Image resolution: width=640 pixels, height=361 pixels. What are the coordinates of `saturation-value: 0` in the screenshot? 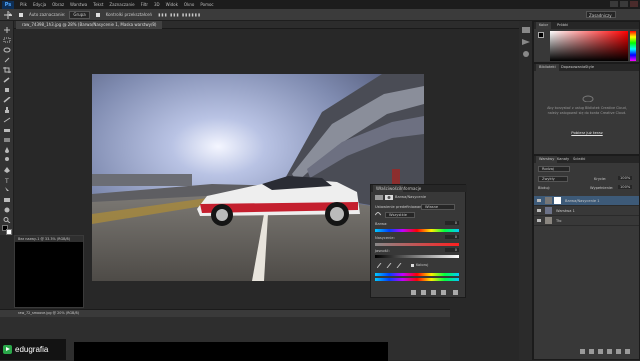 It's located at (452, 237).